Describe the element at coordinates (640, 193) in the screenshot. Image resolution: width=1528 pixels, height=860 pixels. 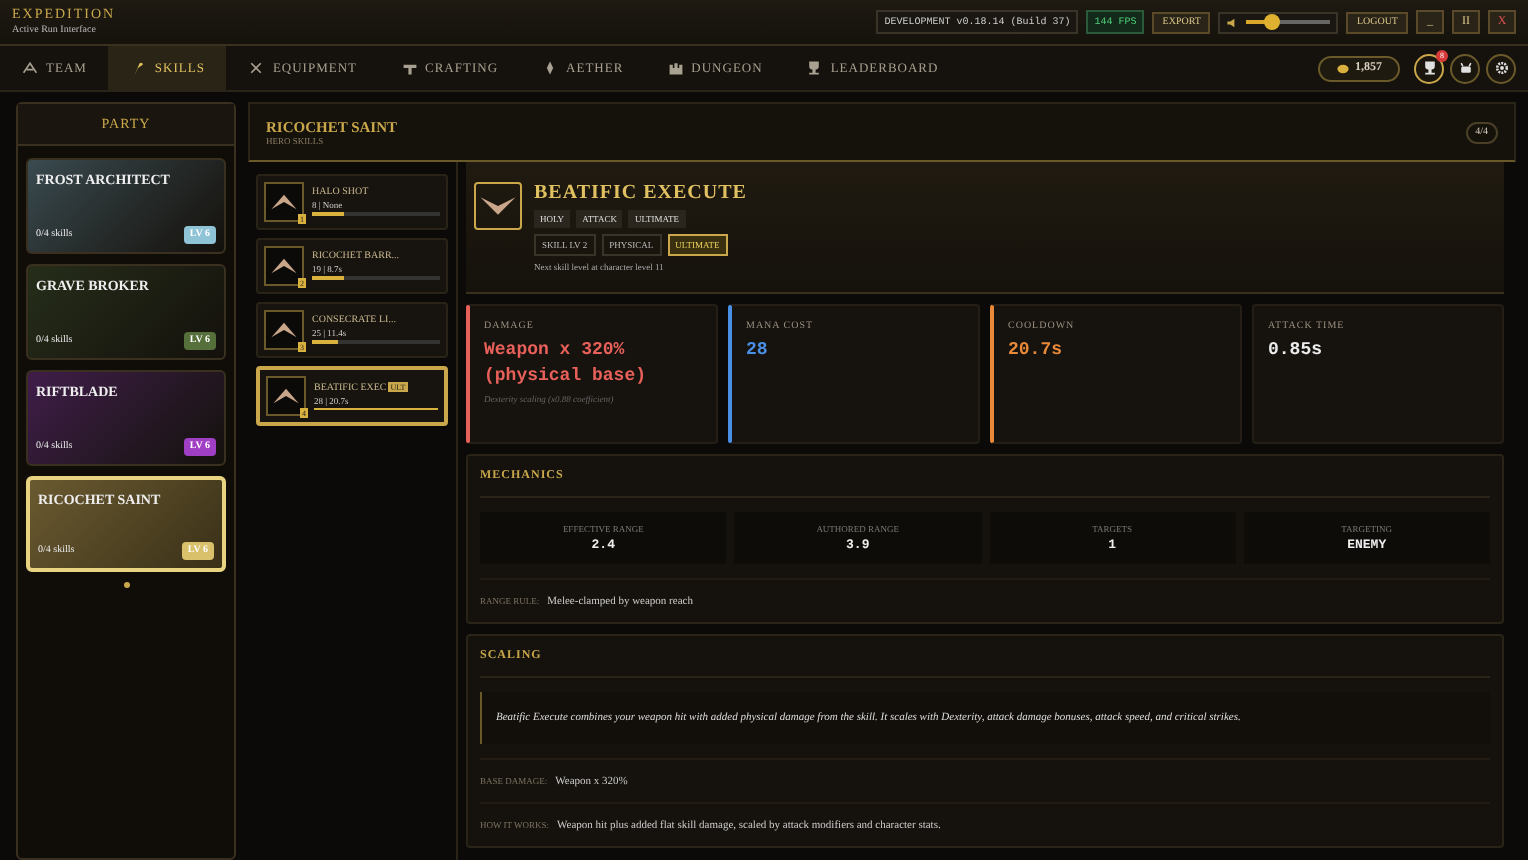
I see `skill-title: BEATIFIC EXECUTE` at that location.